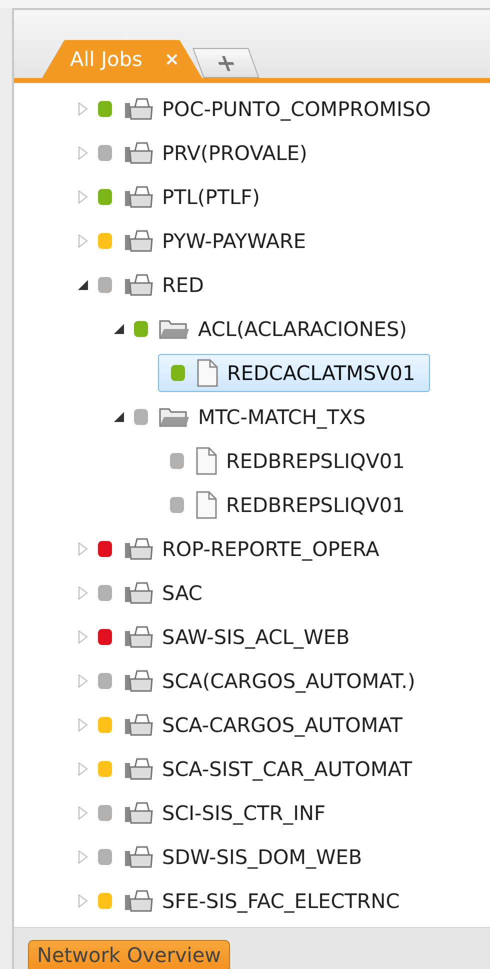 This screenshot has height=969, width=490. What do you see at coordinates (302, 329) in the screenshot?
I see `tree-item-label: ACL(ACLARACIONES)` at bounding box center [302, 329].